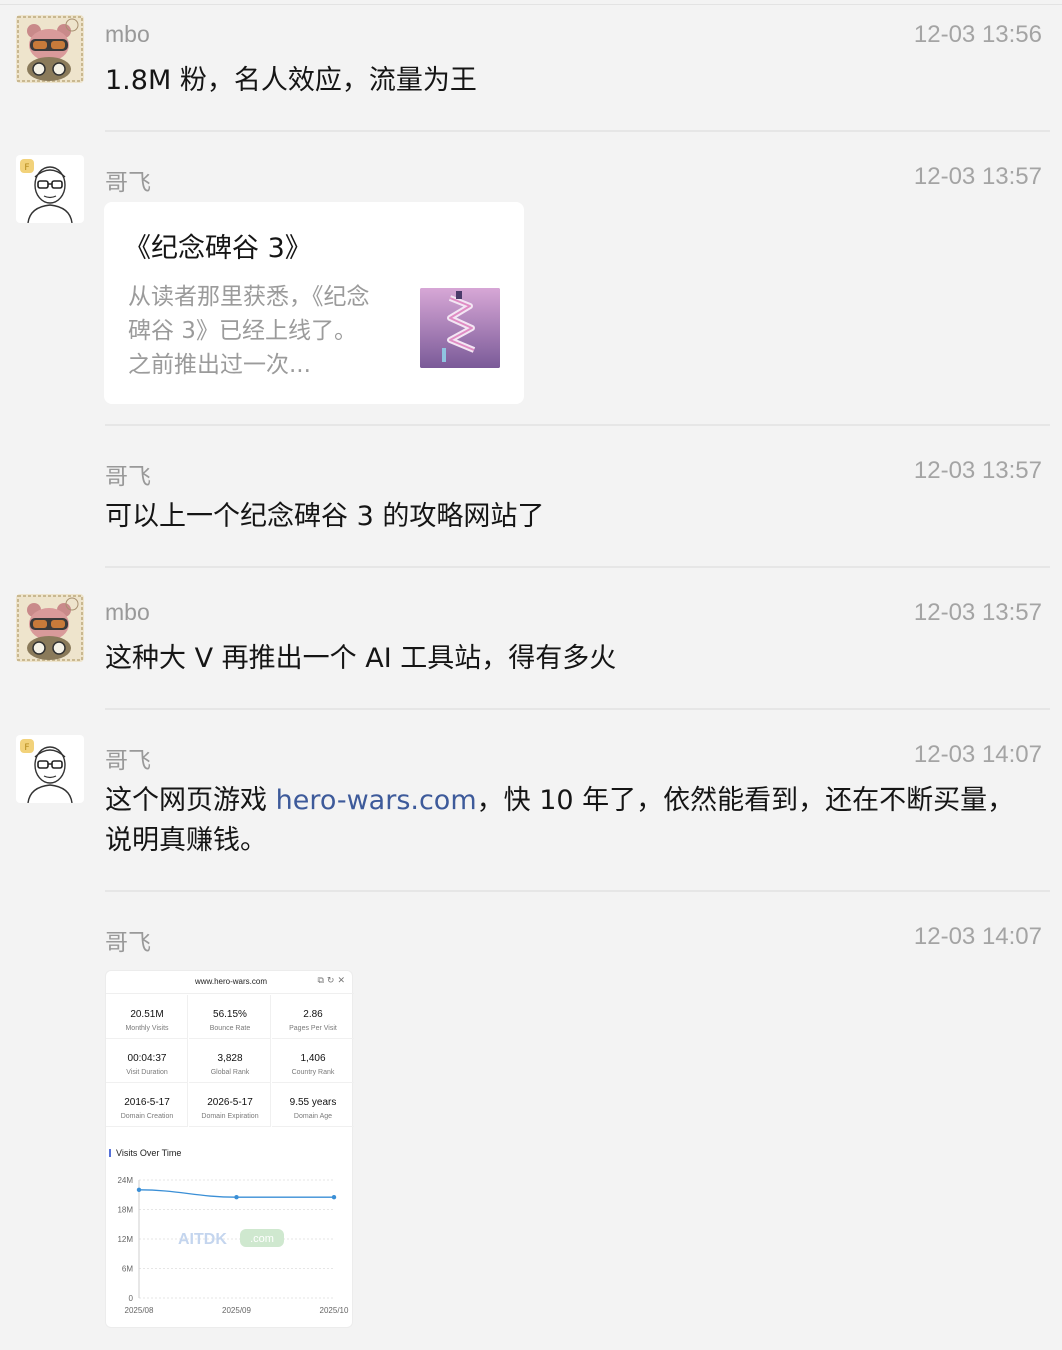 The height and width of the screenshot is (1350, 1062). Describe the element at coordinates (342, 980) in the screenshot. I see `close-icon: ✕` at that location.